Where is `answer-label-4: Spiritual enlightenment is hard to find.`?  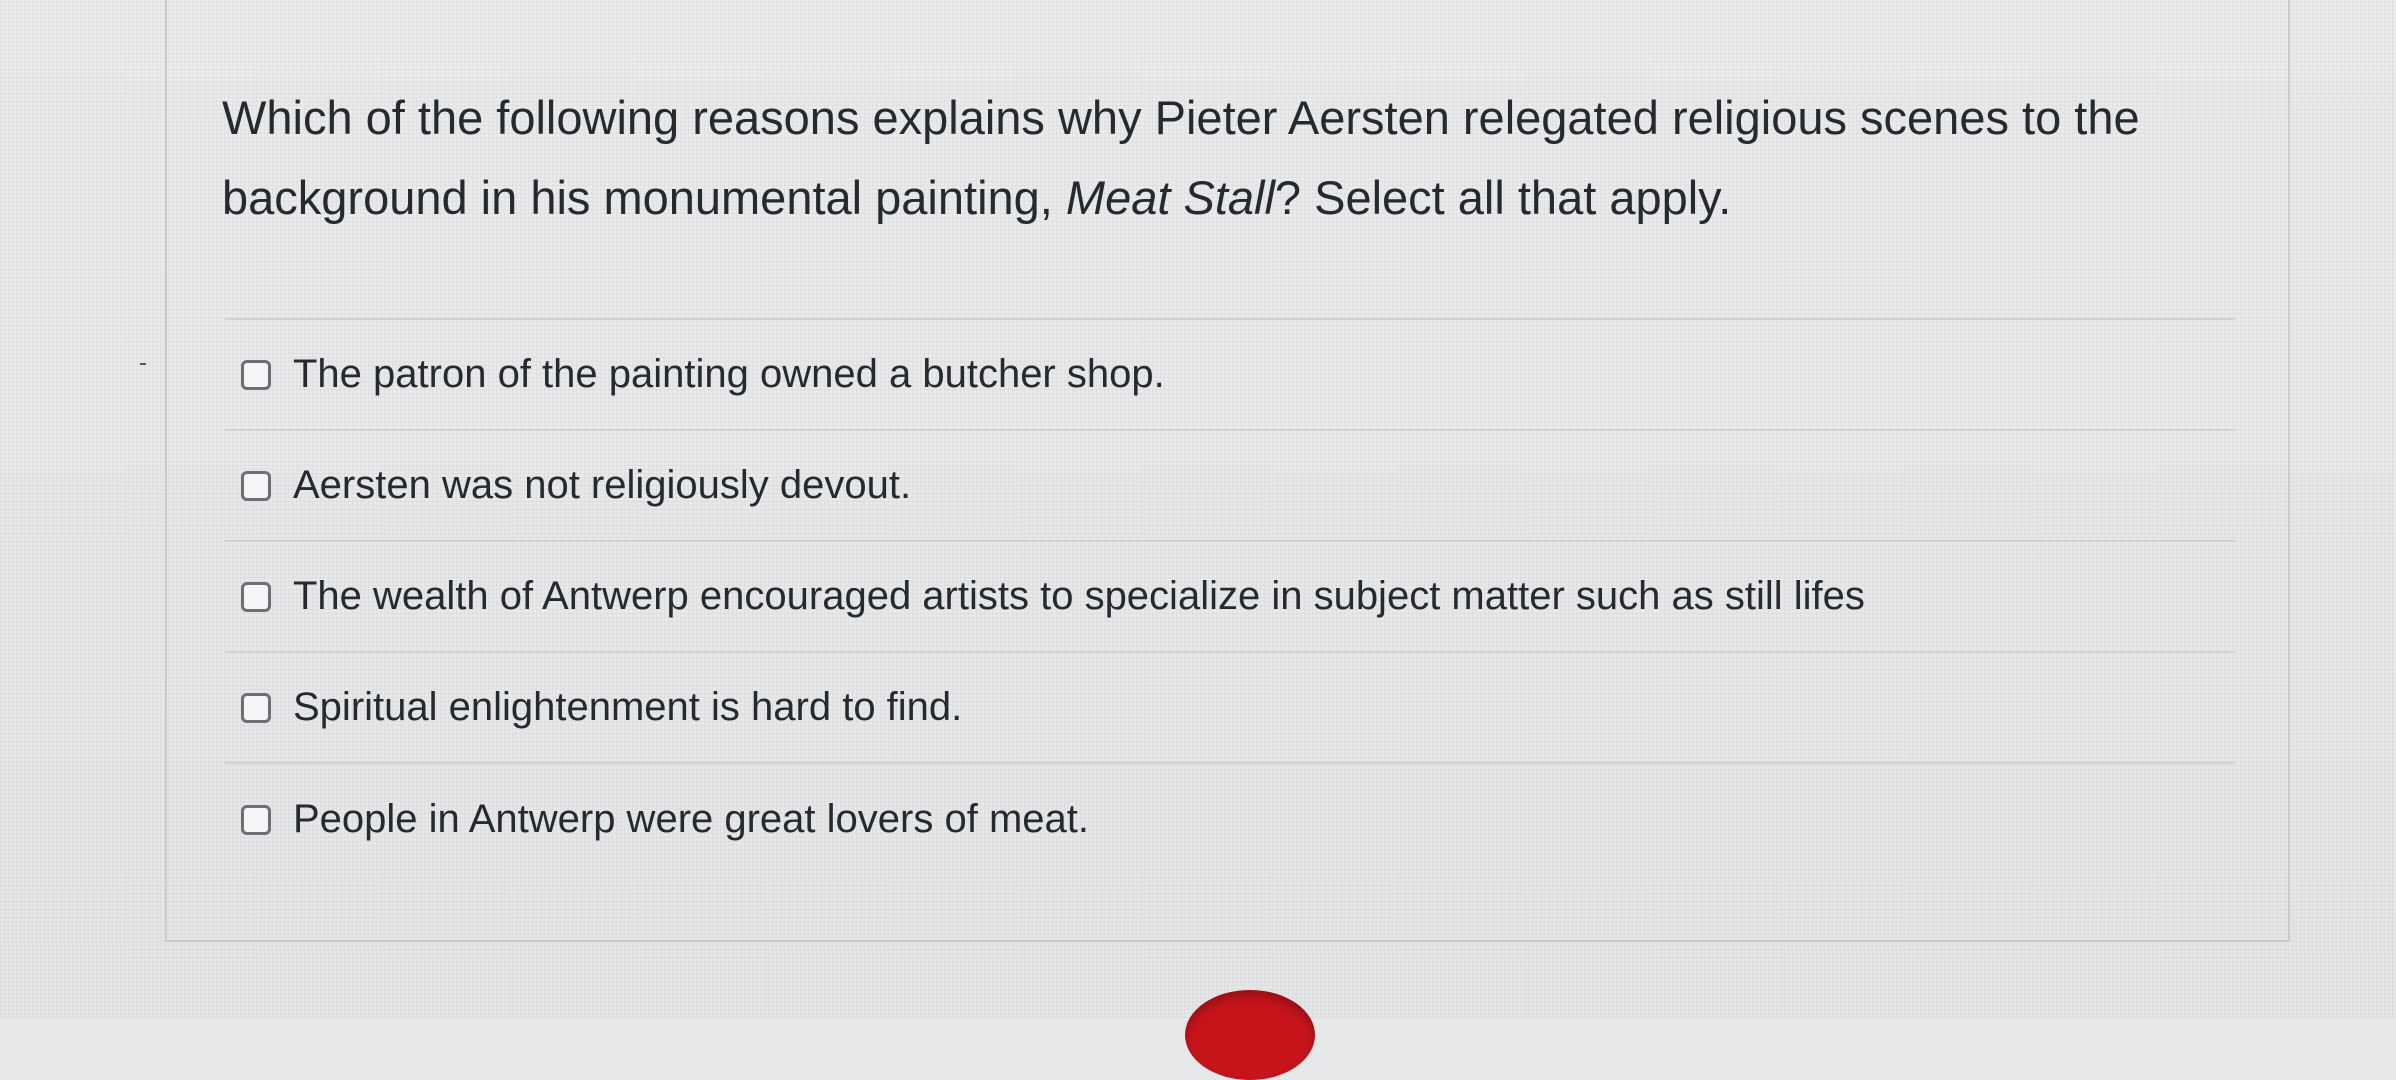 answer-label-4: Spiritual enlightenment is hard to find. is located at coordinates (627, 707).